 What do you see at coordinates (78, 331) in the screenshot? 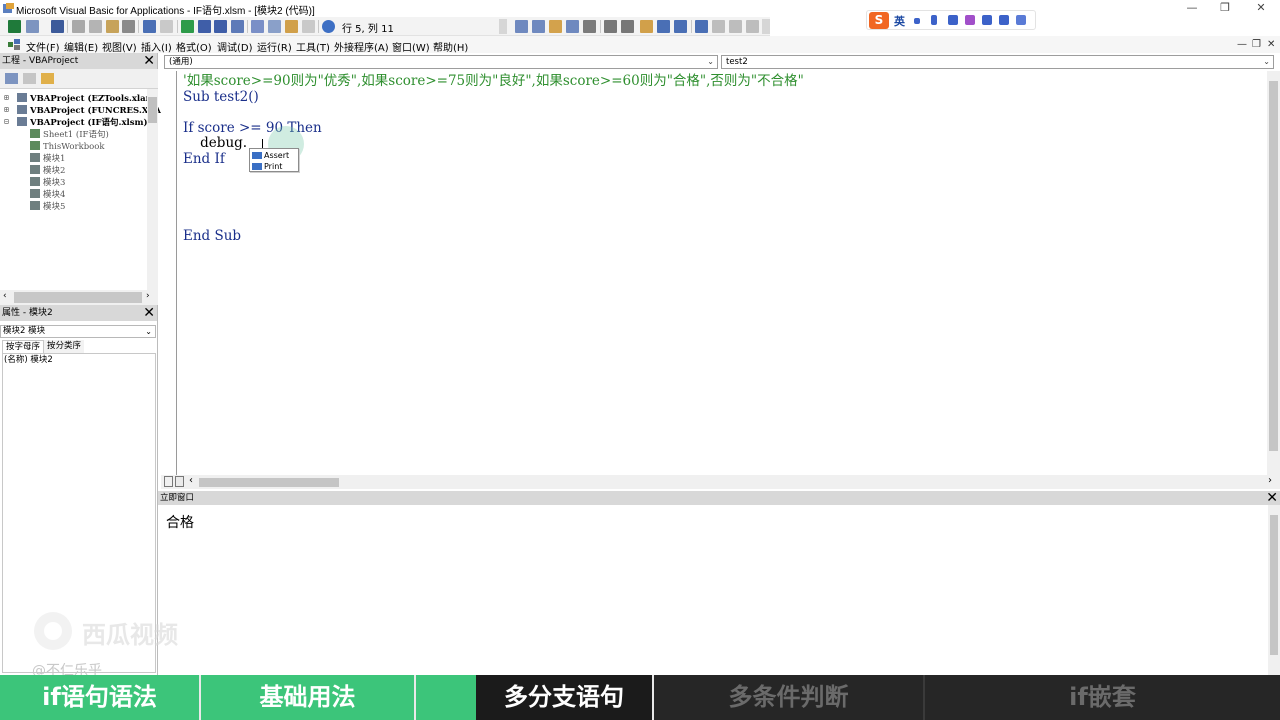
I see `object-select: 模块2 模块 ⌄` at bounding box center [78, 331].